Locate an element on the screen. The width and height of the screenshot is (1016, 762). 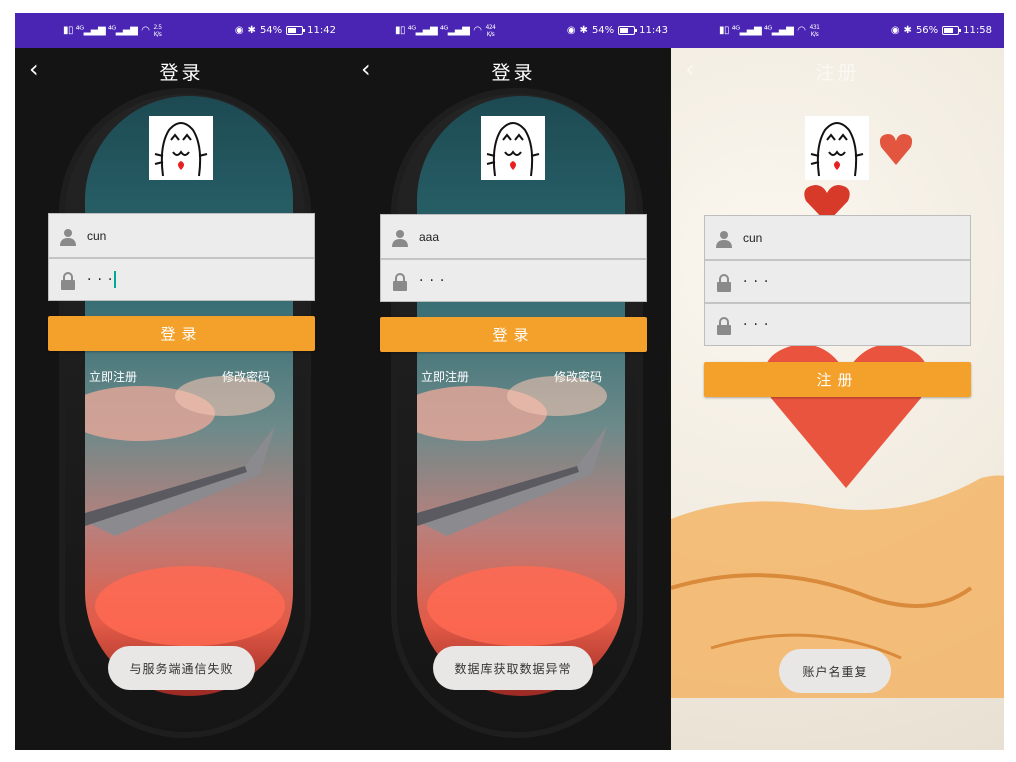
login-form: aaa ··· is located at coordinates (513, 258).